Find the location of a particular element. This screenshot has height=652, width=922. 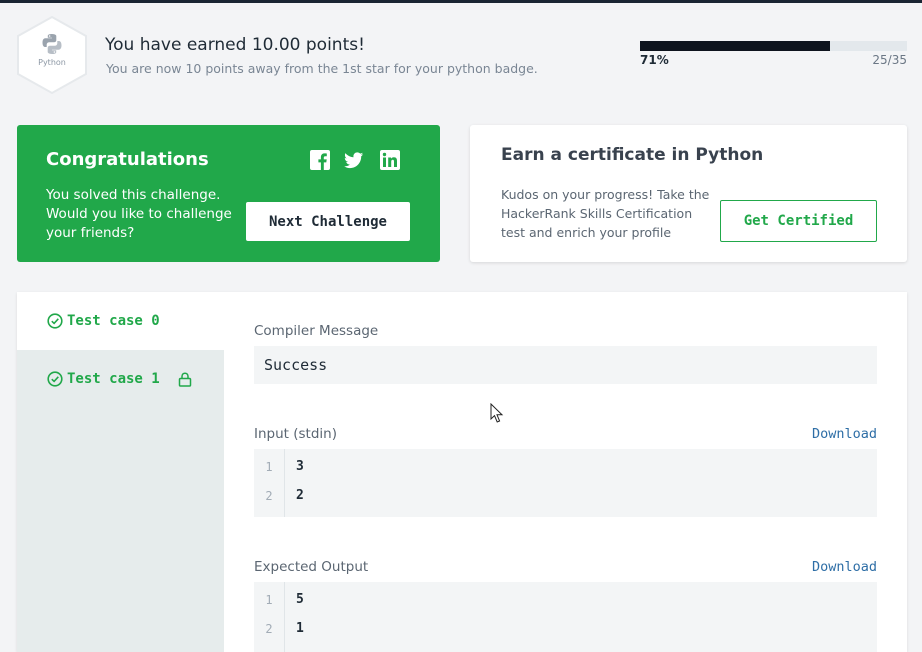

test-case-tabs: Test case 0 Test case 1 is located at coordinates (120, 472).